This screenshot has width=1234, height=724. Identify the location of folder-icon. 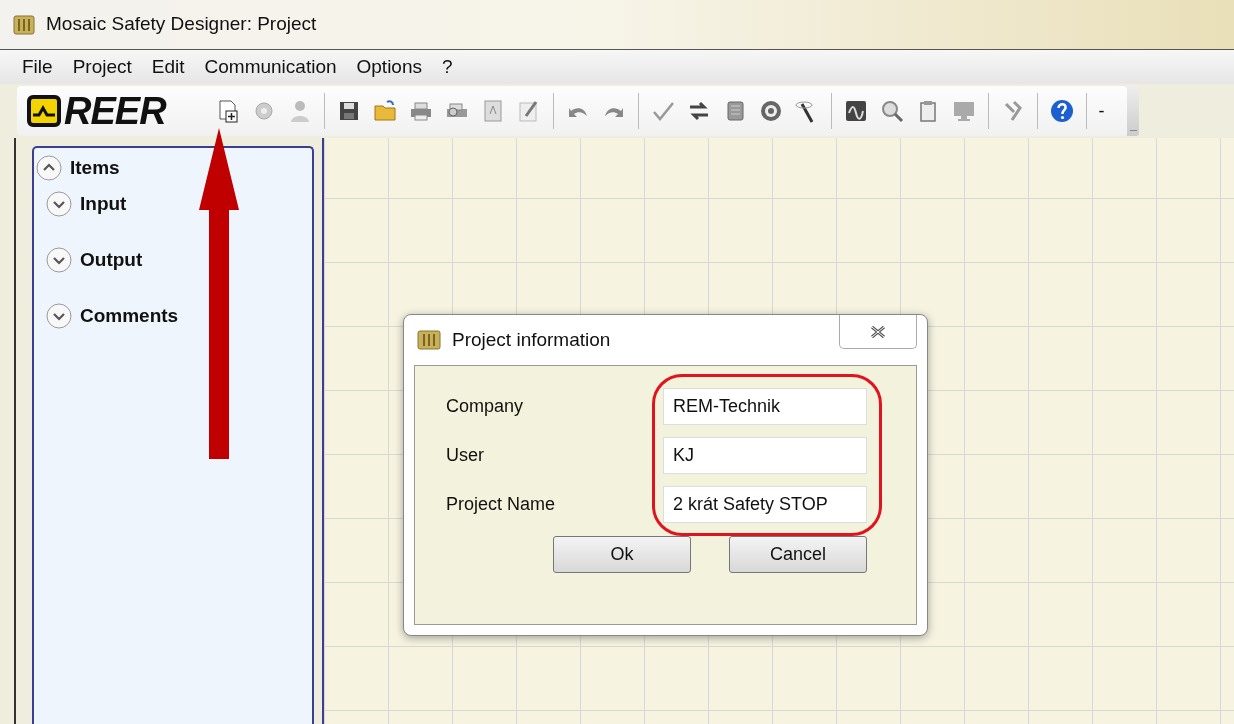
(384, 111).